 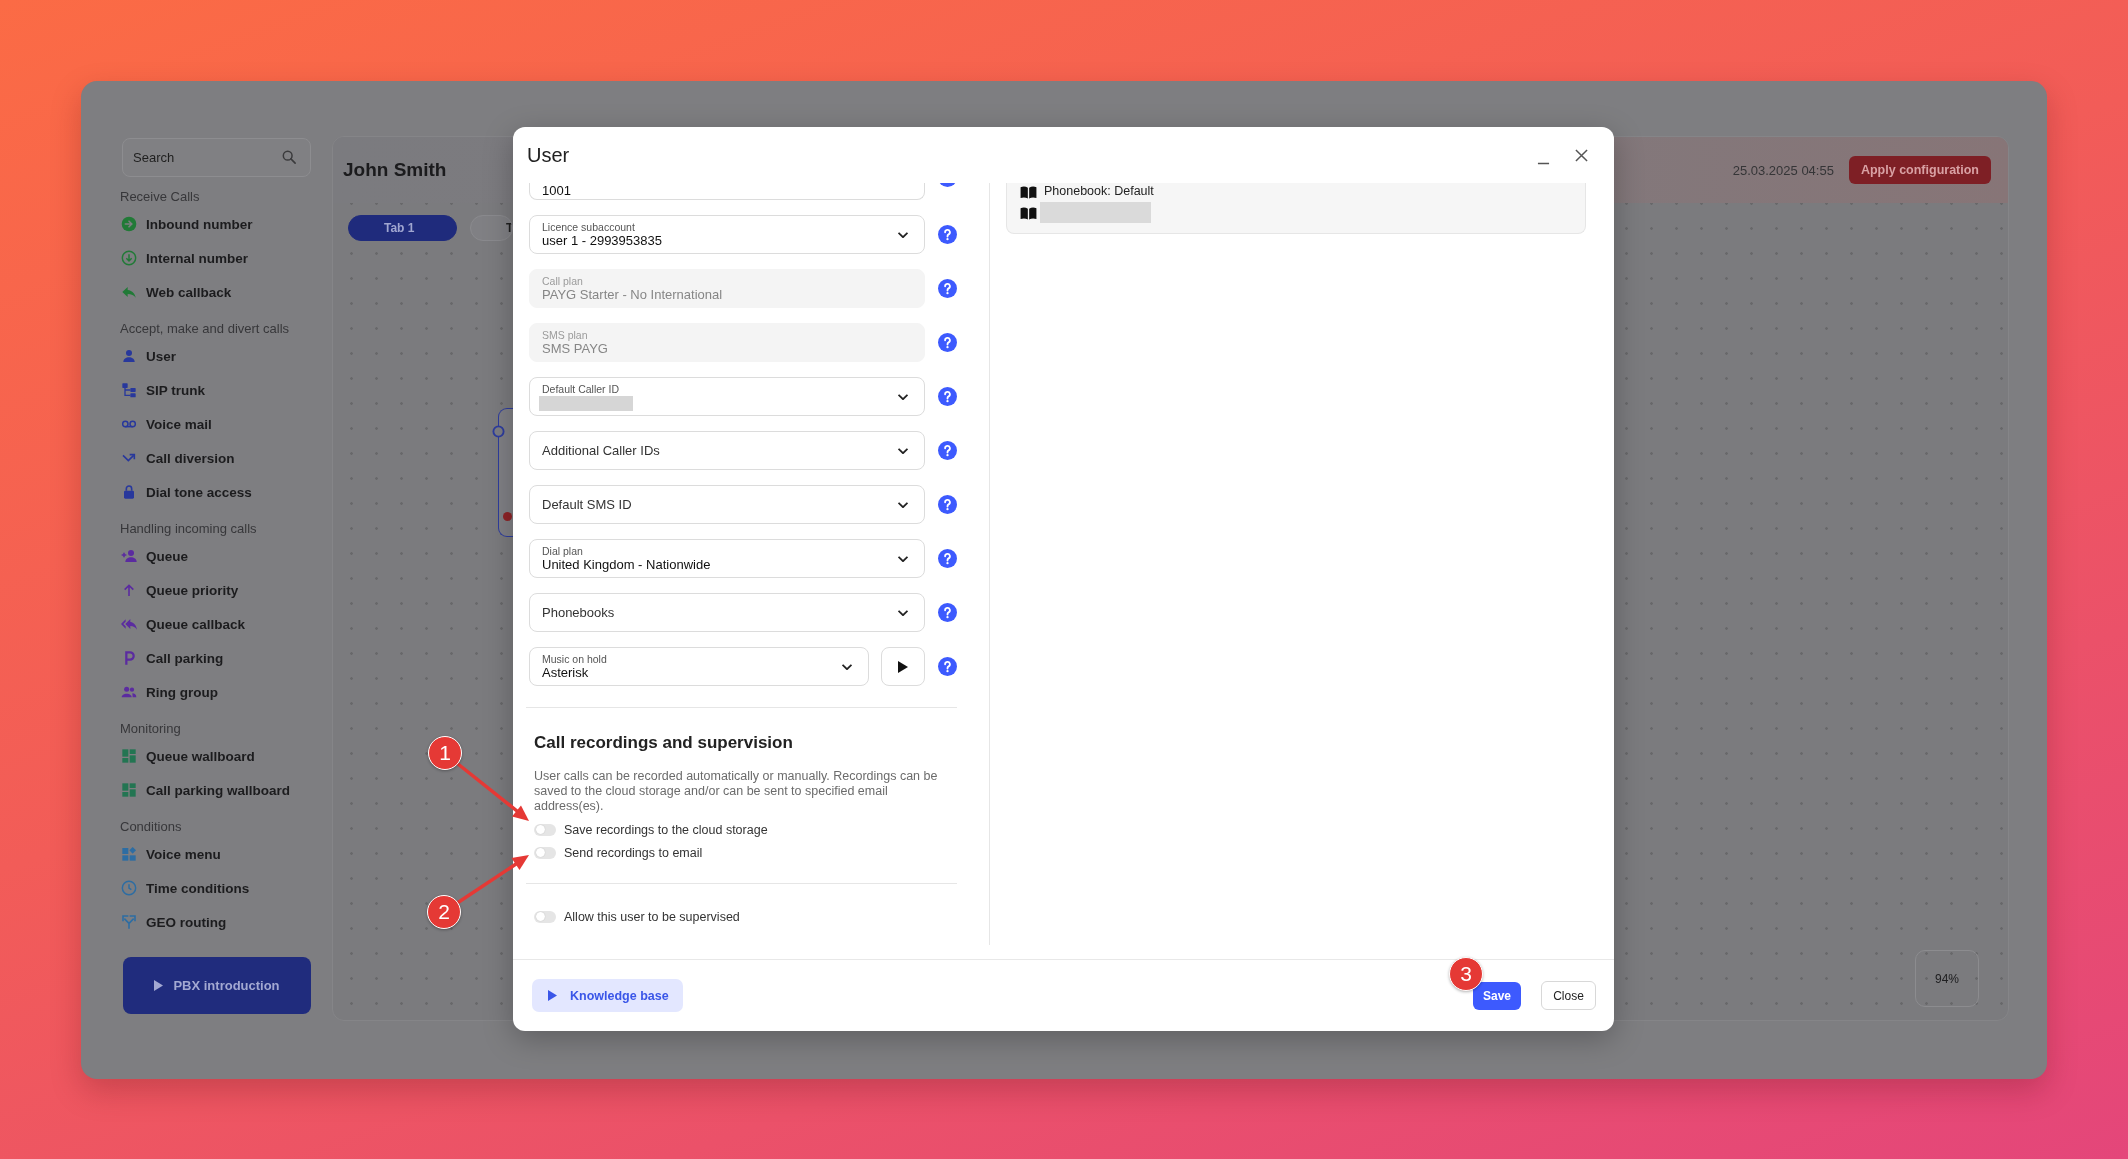 I want to click on sidebar-item: Queue callback, so click(x=183, y=624).